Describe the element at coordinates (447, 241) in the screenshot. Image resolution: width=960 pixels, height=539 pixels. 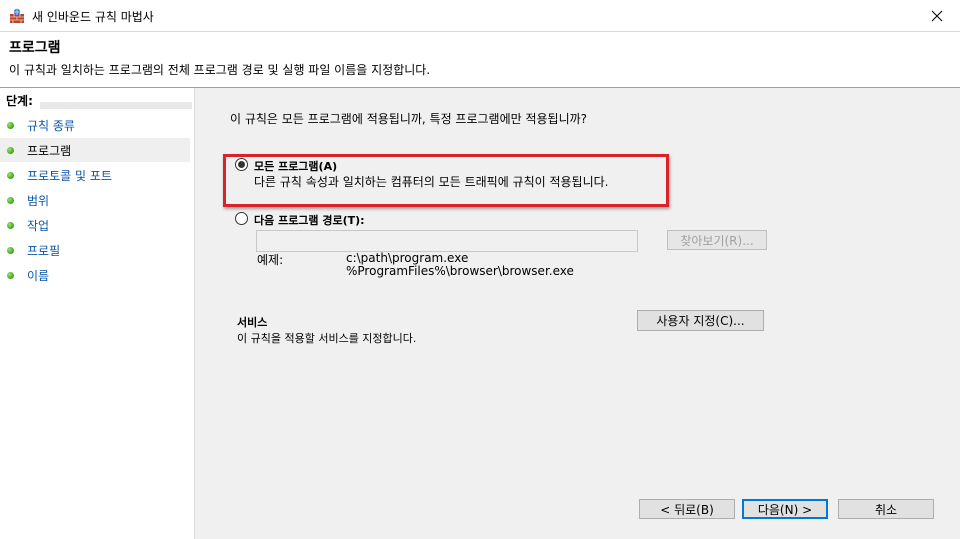
I see `program-path-input` at that location.